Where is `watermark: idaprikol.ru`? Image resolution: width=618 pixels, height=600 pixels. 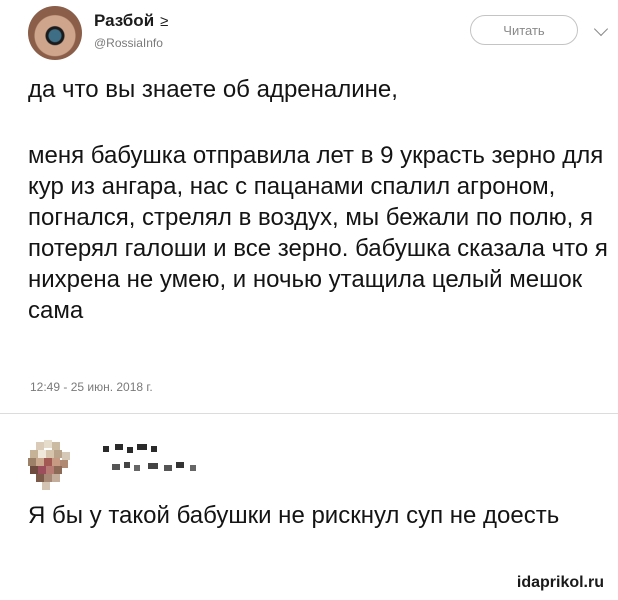
watermark: idaprikol.ru is located at coordinates (560, 582).